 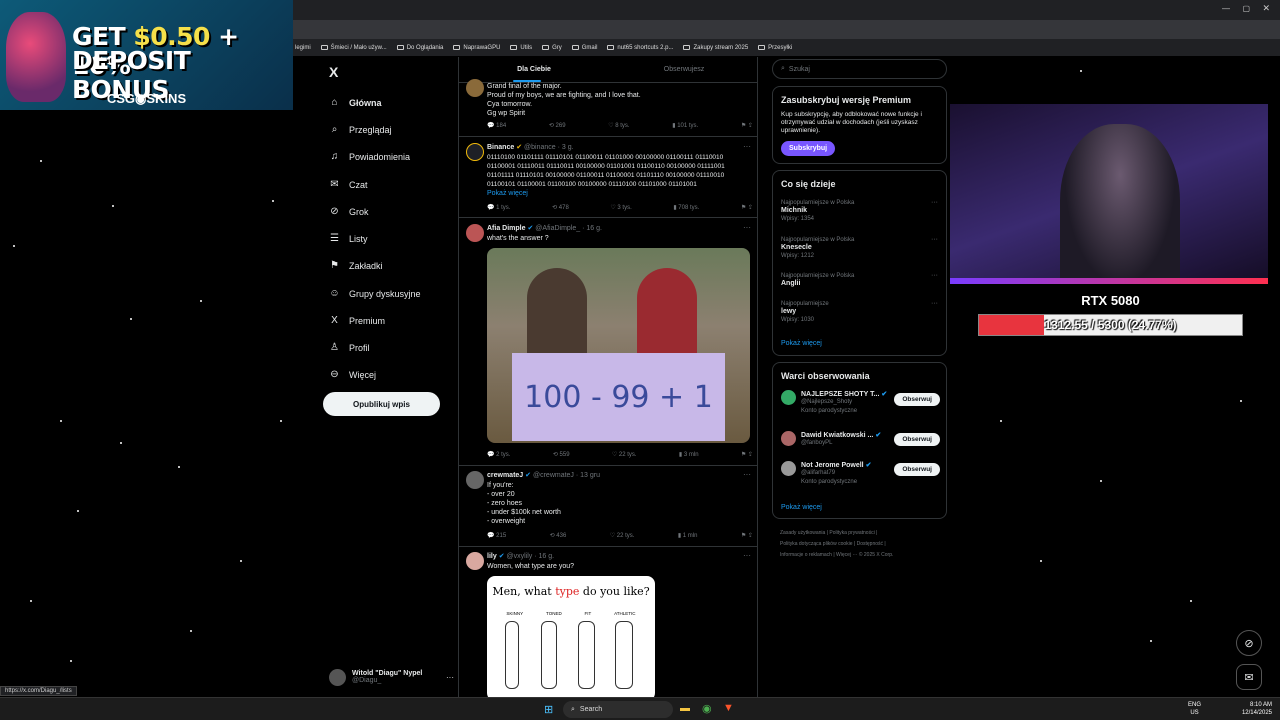 I want to click on reply-button: 💬 215, so click(x=496, y=535).